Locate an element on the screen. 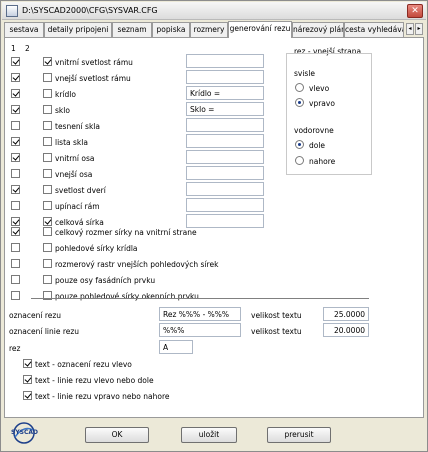 The width and height of the screenshot is (428, 452). row-text-input: Sklo = is located at coordinates (225, 109).